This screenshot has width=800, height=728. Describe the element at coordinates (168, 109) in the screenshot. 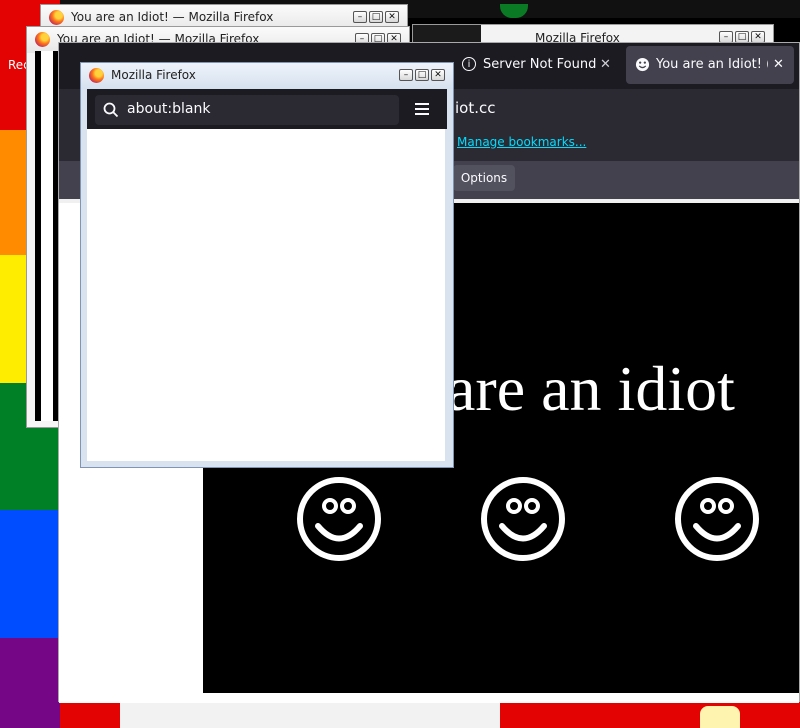

I see `popup-address-input: about:blank` at that location.